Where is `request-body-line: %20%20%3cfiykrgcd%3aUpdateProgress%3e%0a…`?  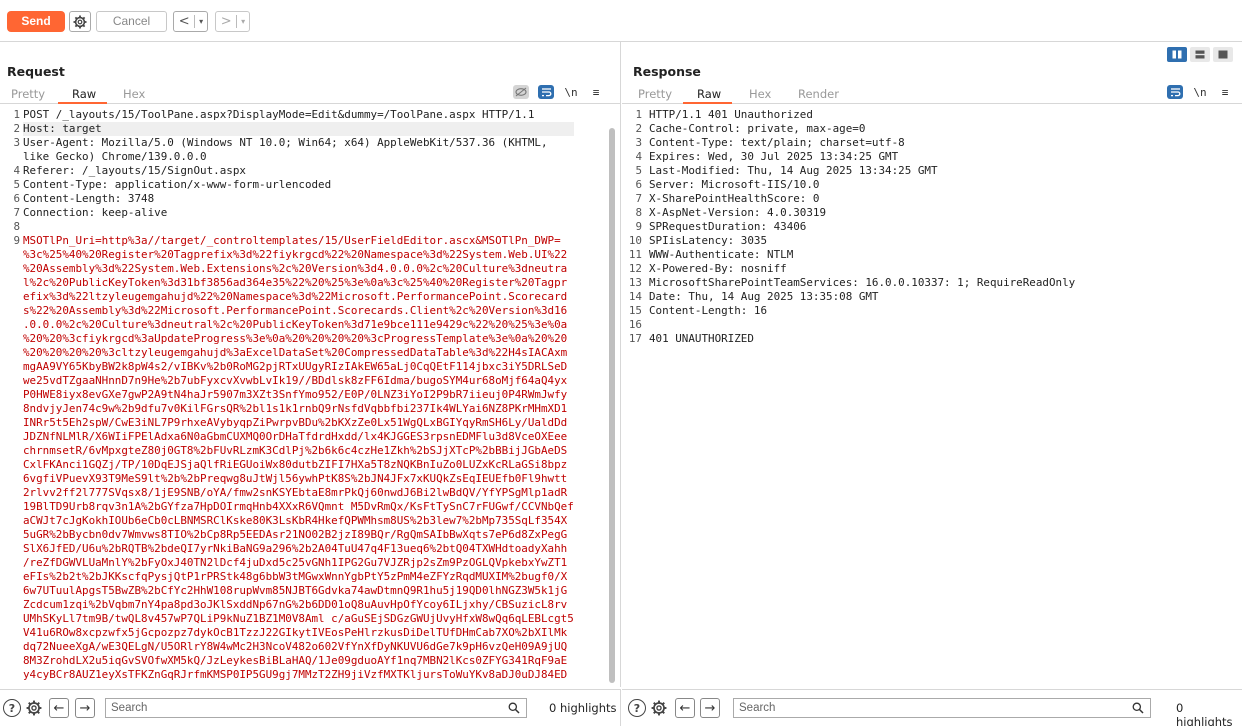
request-body-line: %20%20%3cfiykrgcd%3aUpdateProgress%3e%0a… is located at coordinates (298, 339).